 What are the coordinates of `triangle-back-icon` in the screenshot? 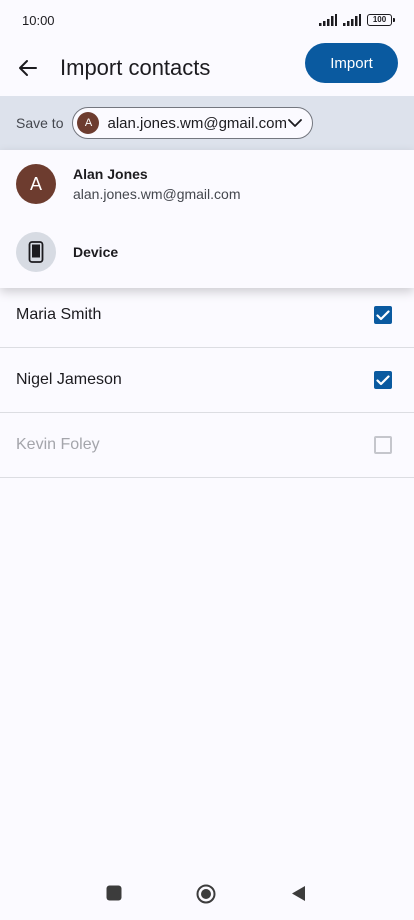 It's located at (298, 893).